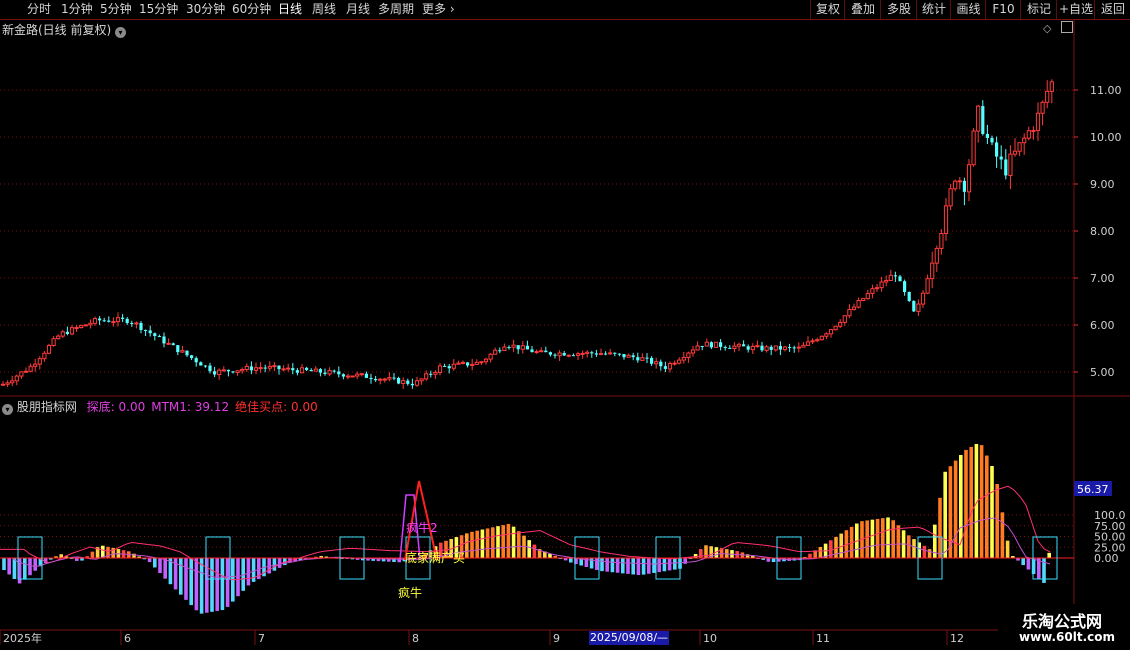 This screenshot has width=1130, height=650. Describe the element at coordinates (415, 638) in the screenshot. I see `x-label: 8` at that location.